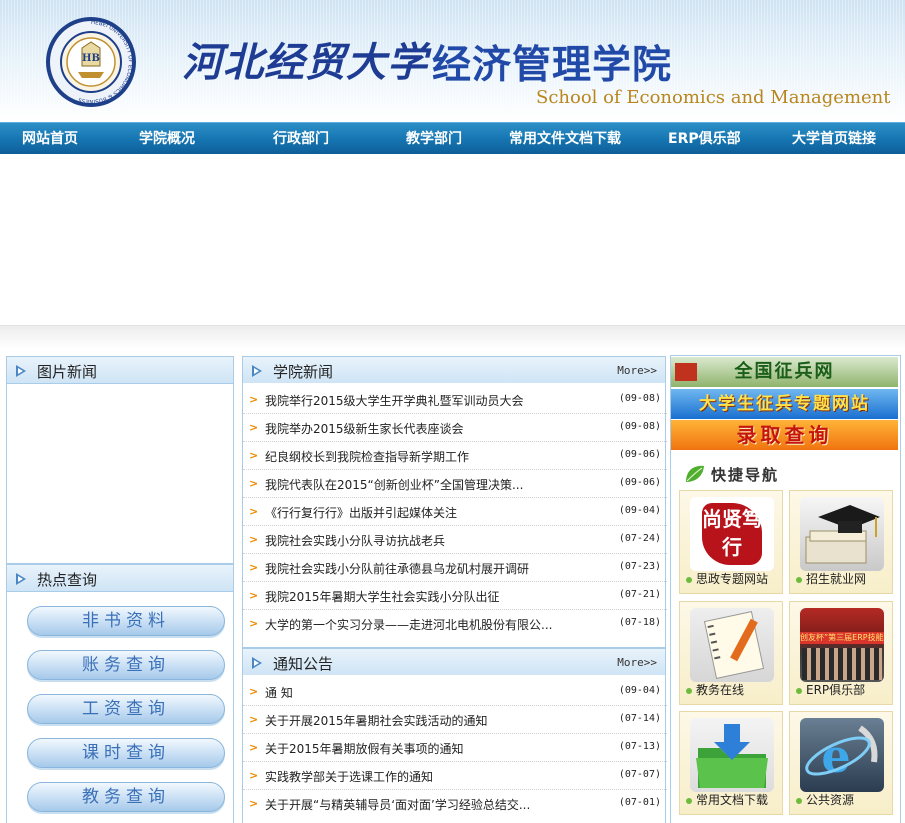 The width and height of the screenshot is (905, 823). I want to click on notices-header: 通知公告 More>>, so click(454, 662).